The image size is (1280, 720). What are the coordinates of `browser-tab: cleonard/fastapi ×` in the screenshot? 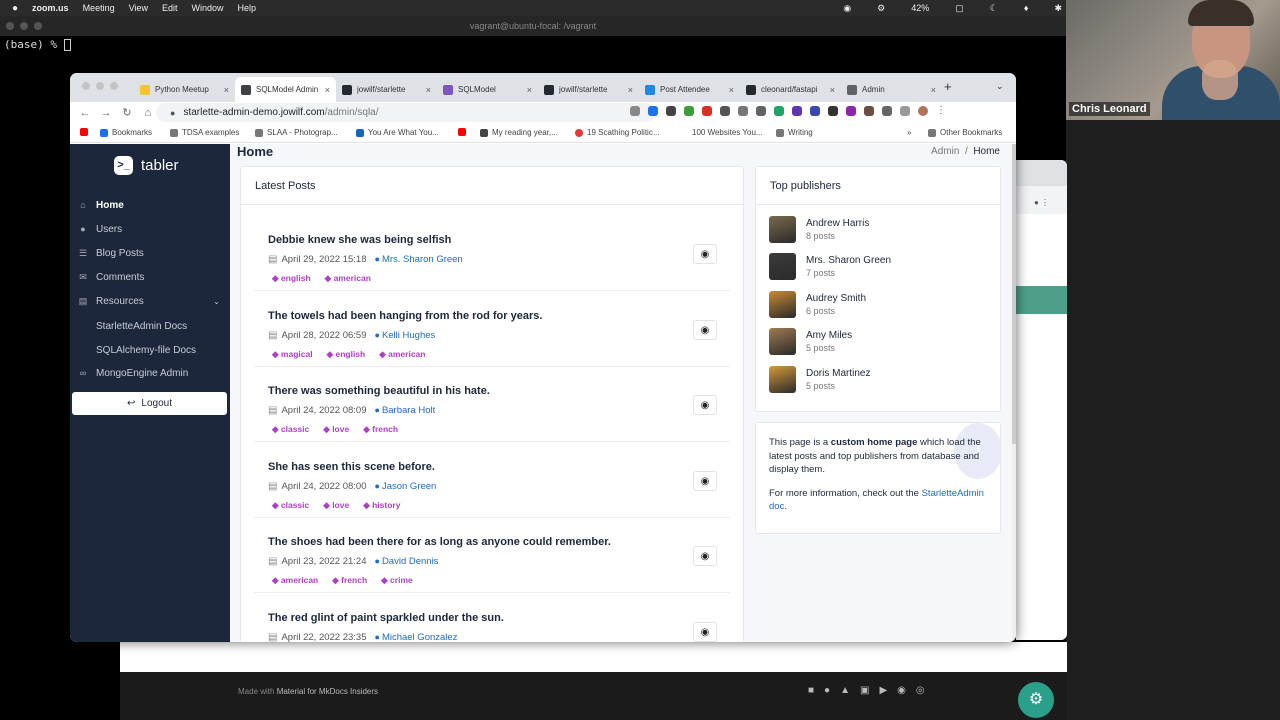 It's located at (790, 89).